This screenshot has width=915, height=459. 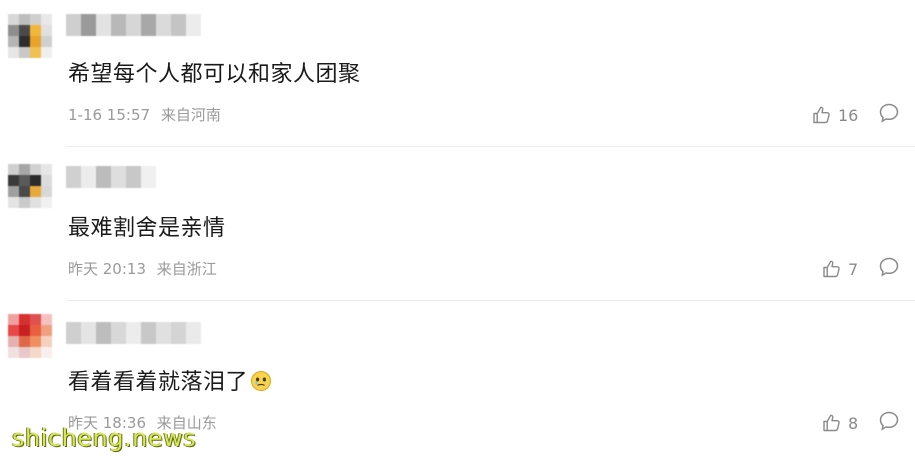 I want to click on like-button: 7, so click(x=840, y=269).